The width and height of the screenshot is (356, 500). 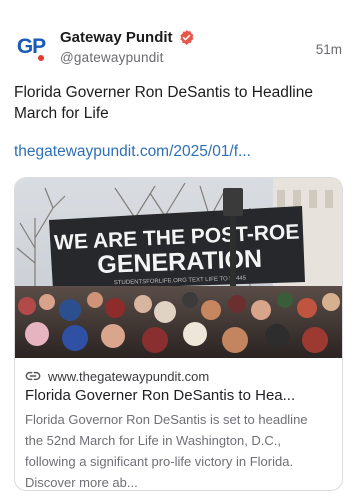 I want to click on avatar-logo-dot, so click(x=41, y=58).